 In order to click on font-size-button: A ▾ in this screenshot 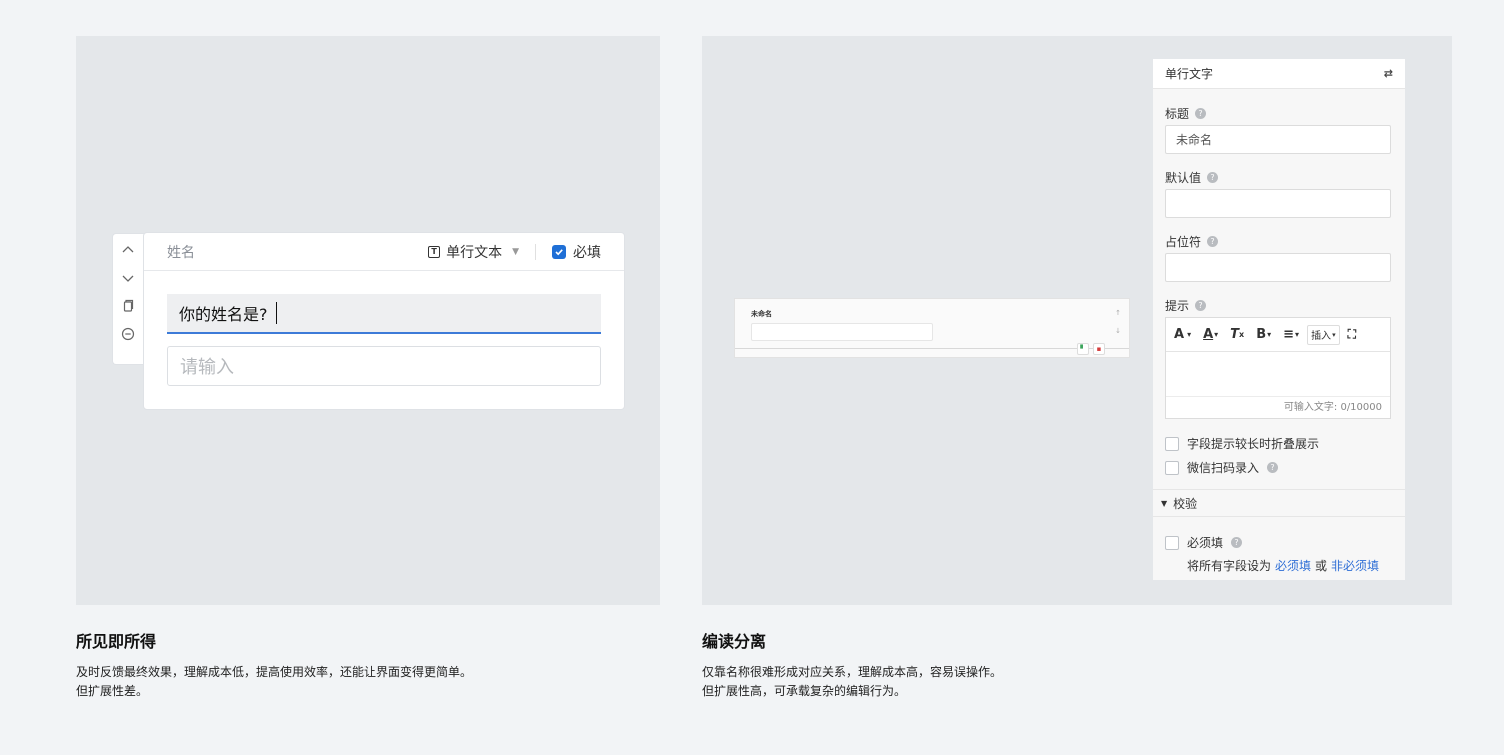, I will do `click(1182, 335)`.